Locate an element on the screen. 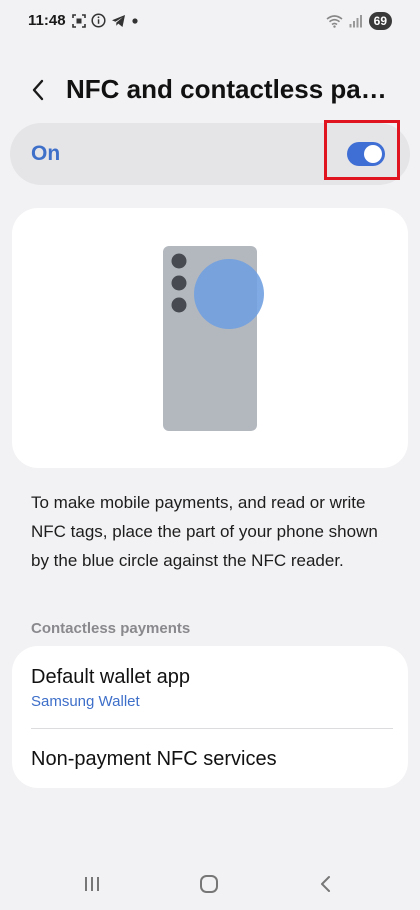 The height and width of the screenshot is (910, 420). home-icon is located at coordinates (209, 884).